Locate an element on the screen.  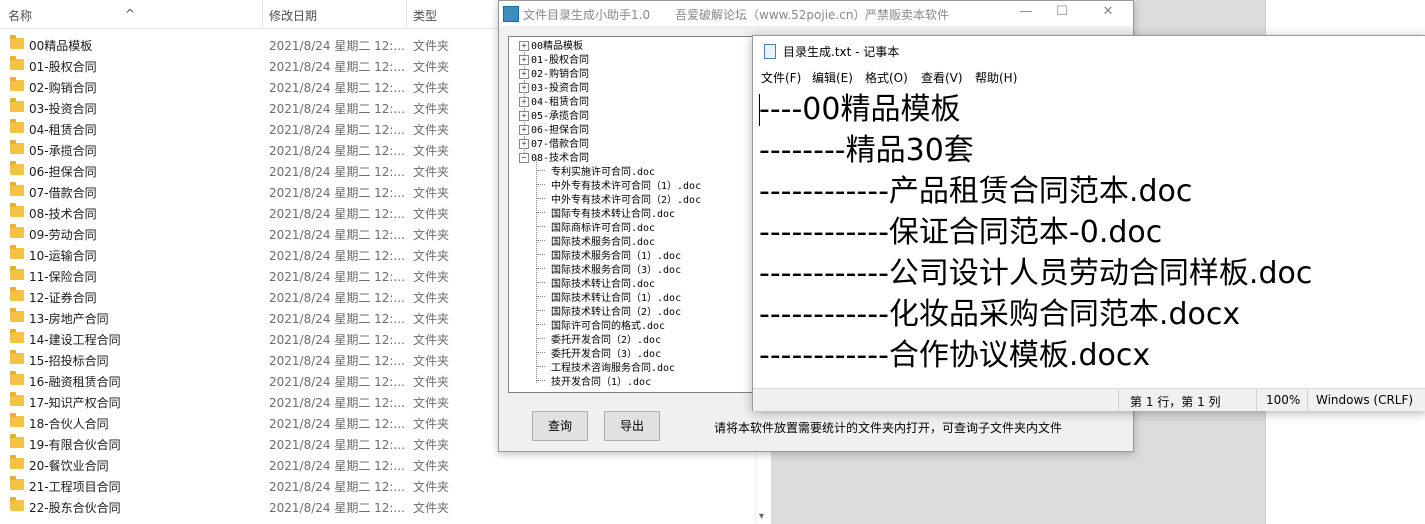
tree-folder: +07-借款合同 is located at coordinates (554, 142).